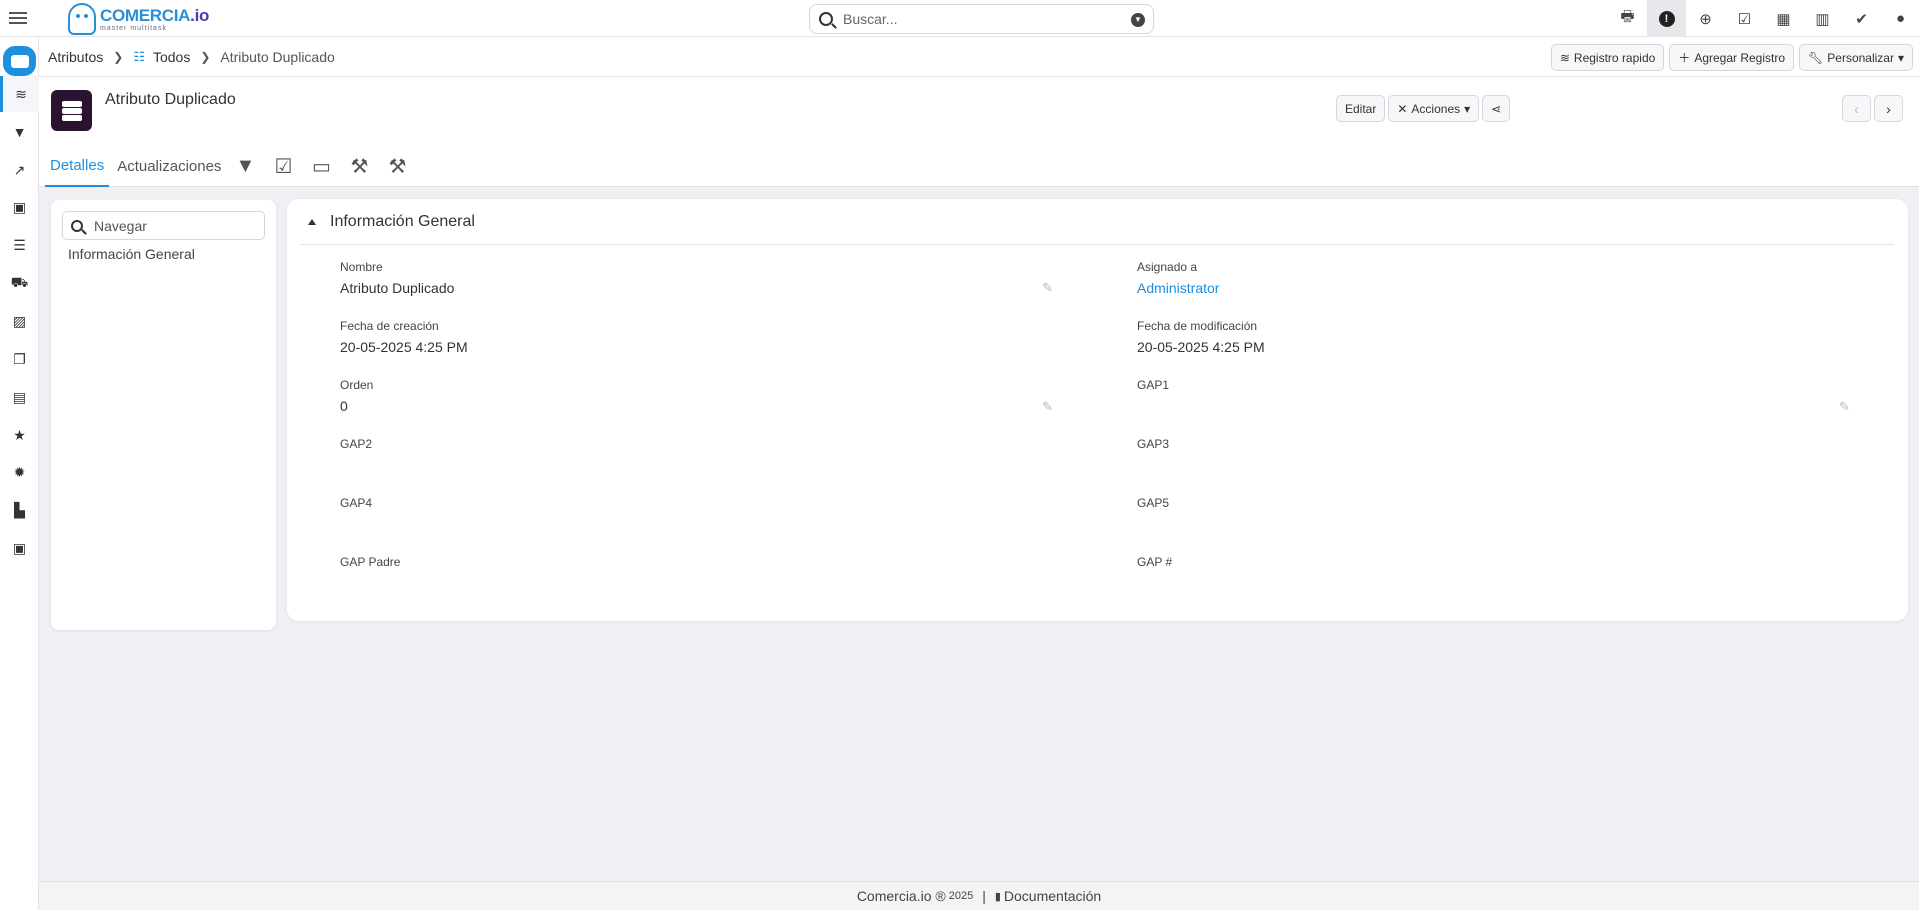 This screenshot has width=1919, height=910. Describe the element at coordinates (1434, 108) in the screenshot. I see `actions-dropdown-button: ✕ Acciones ▾` at that location.